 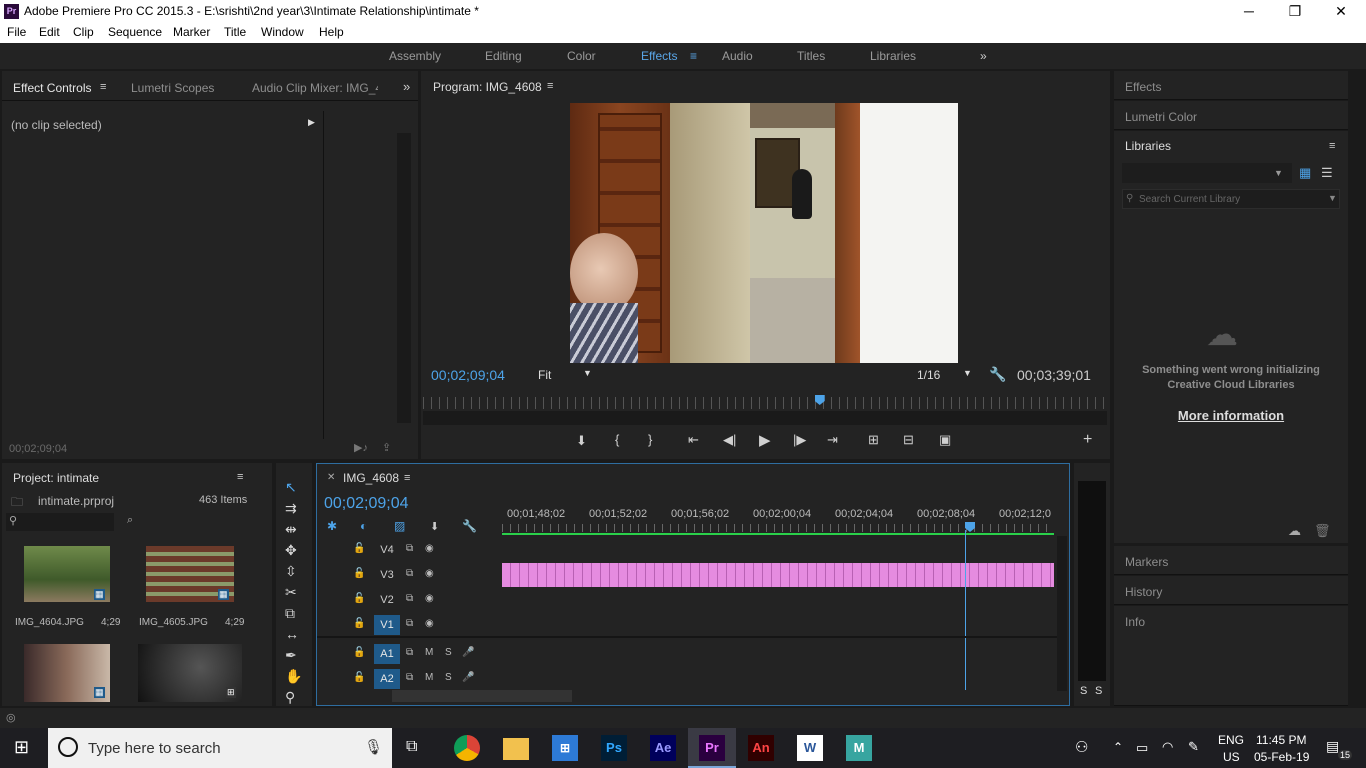 What do you see at coordinates (614, 748) in the screenshot?
I see `photoshop-icon: Ps` at bounding box center [614, 748].